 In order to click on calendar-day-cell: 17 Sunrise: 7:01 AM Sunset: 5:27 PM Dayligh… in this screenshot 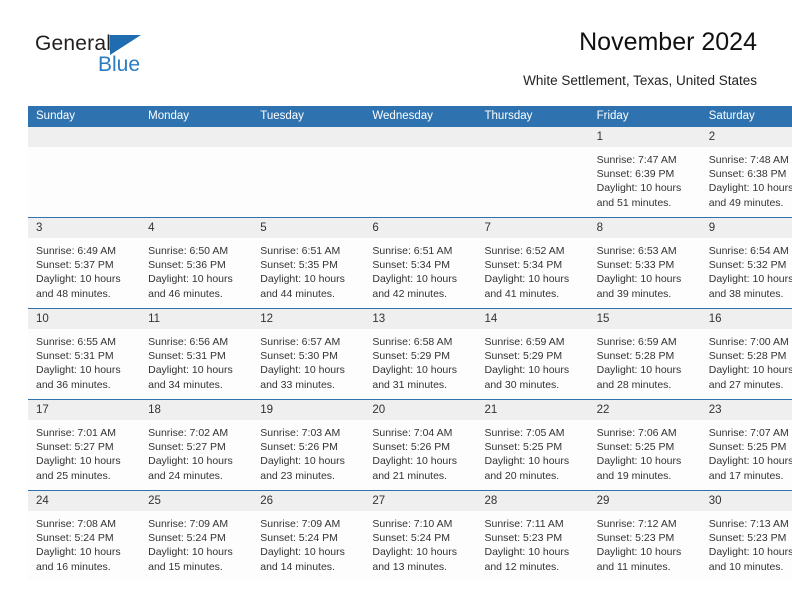, I will do `click(84, 445)`.